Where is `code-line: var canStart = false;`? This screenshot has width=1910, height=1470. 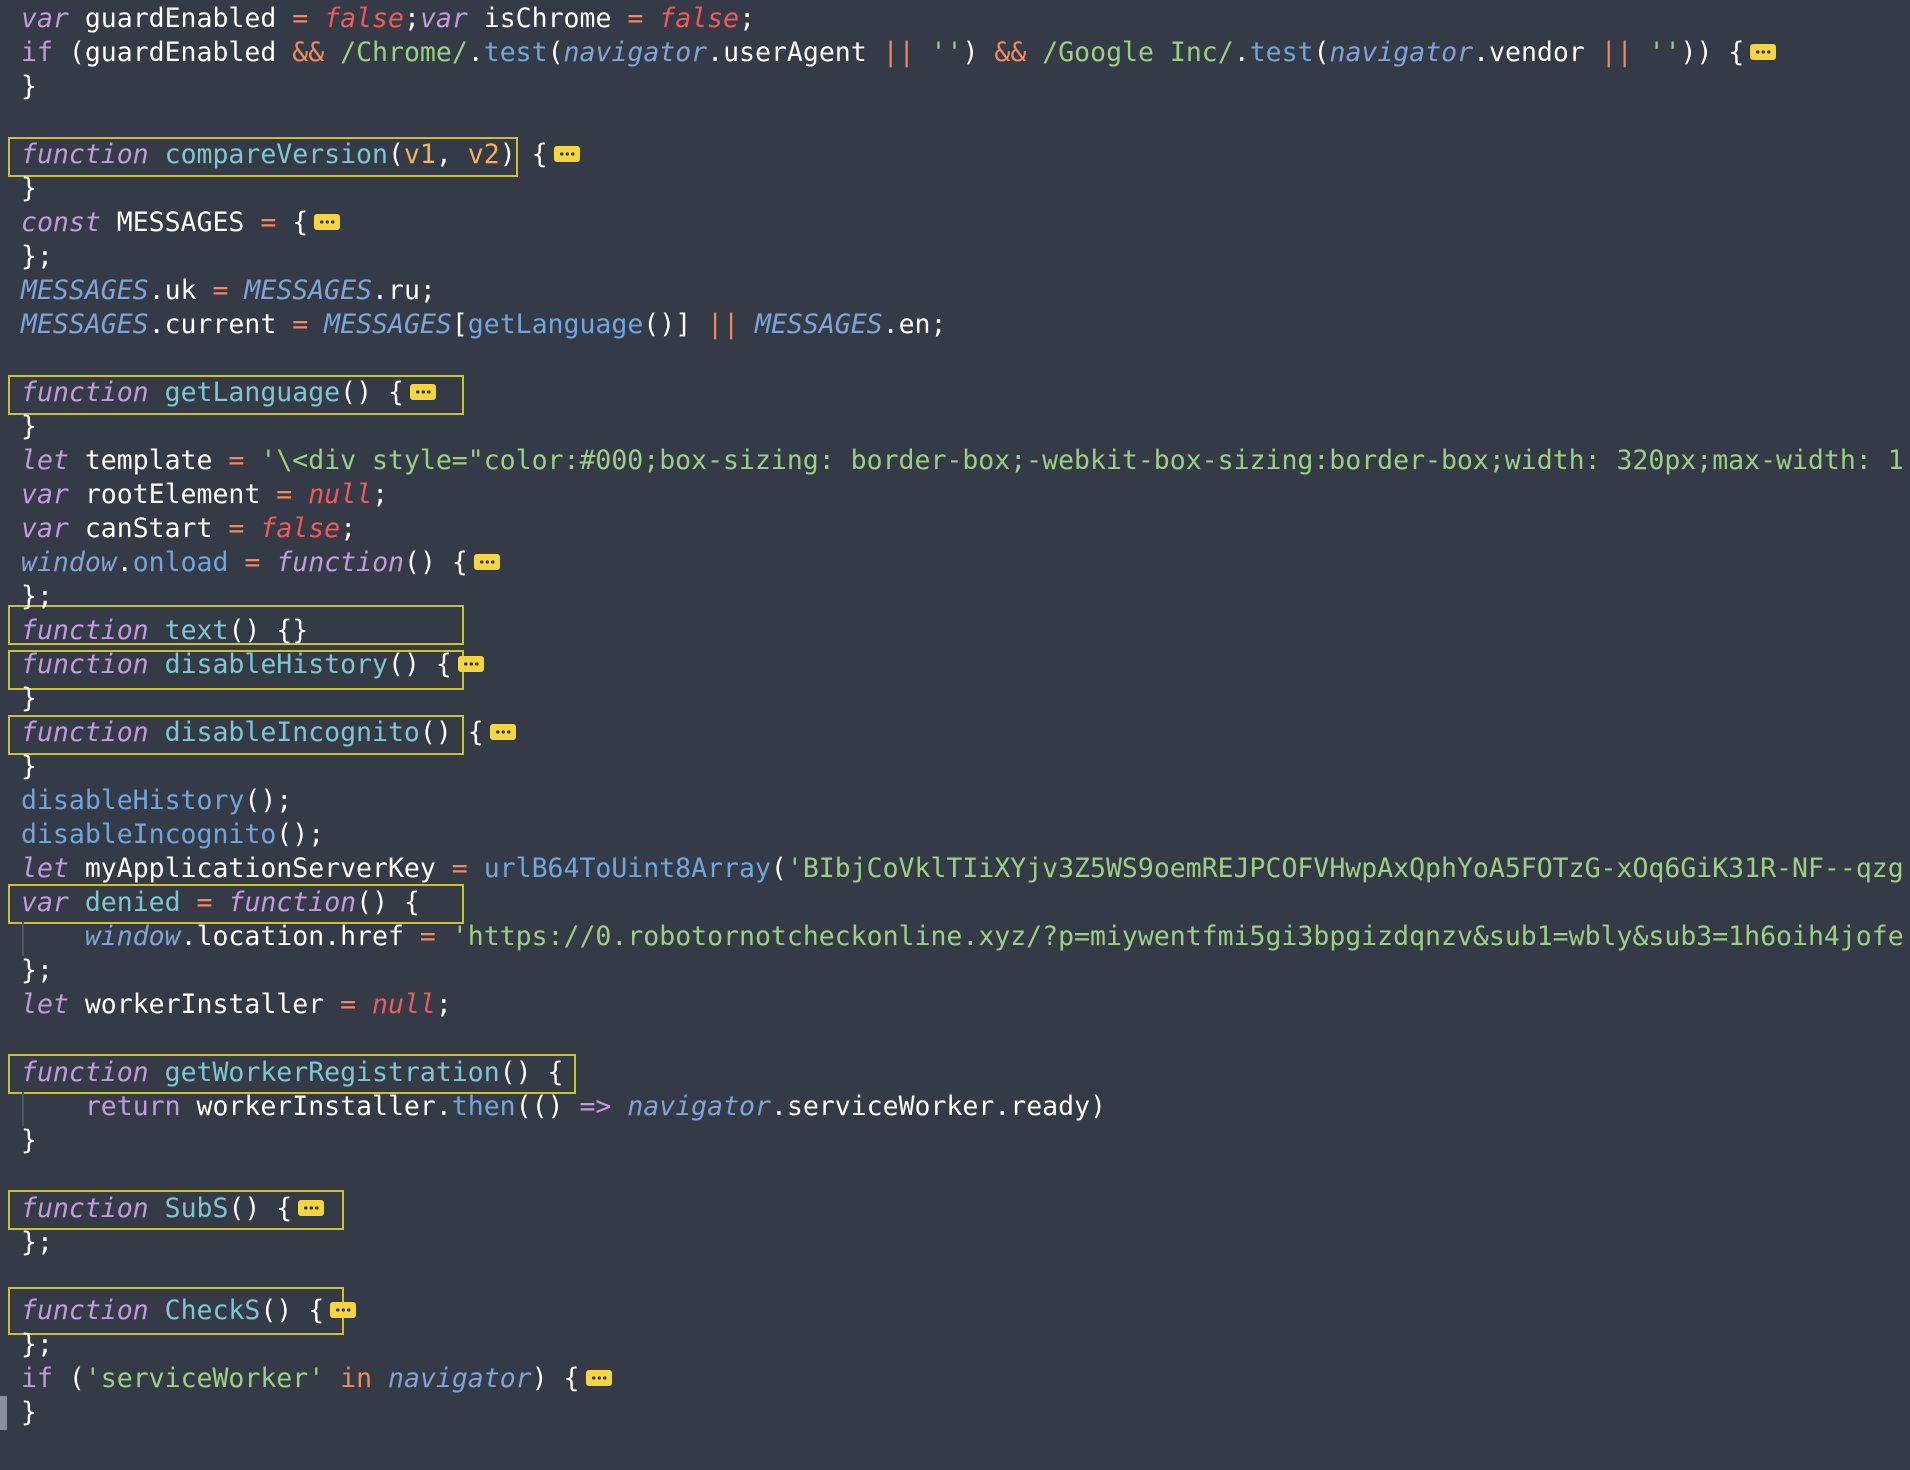 code-line: var canStart = false; is located at coordinates (188, 529).